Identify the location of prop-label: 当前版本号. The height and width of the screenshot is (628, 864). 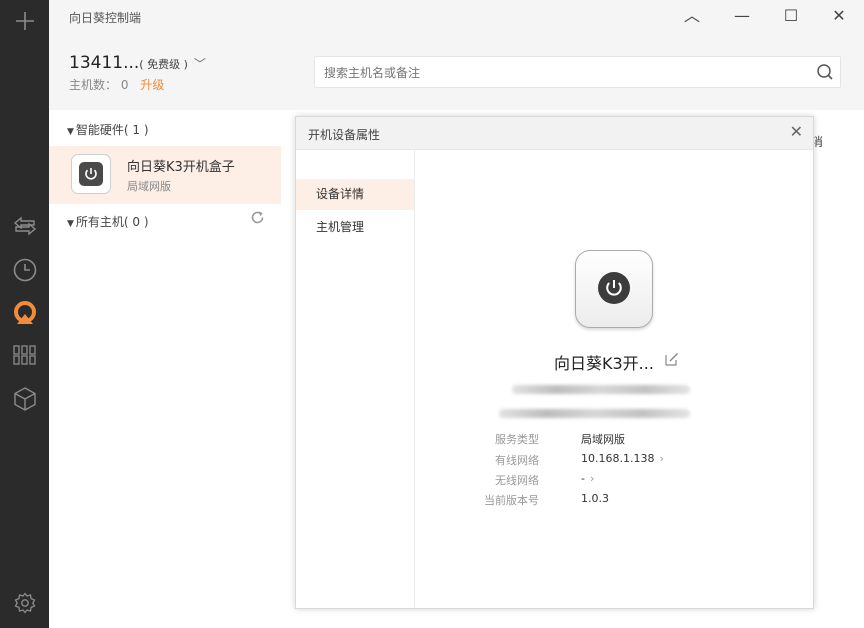
(511, 500).